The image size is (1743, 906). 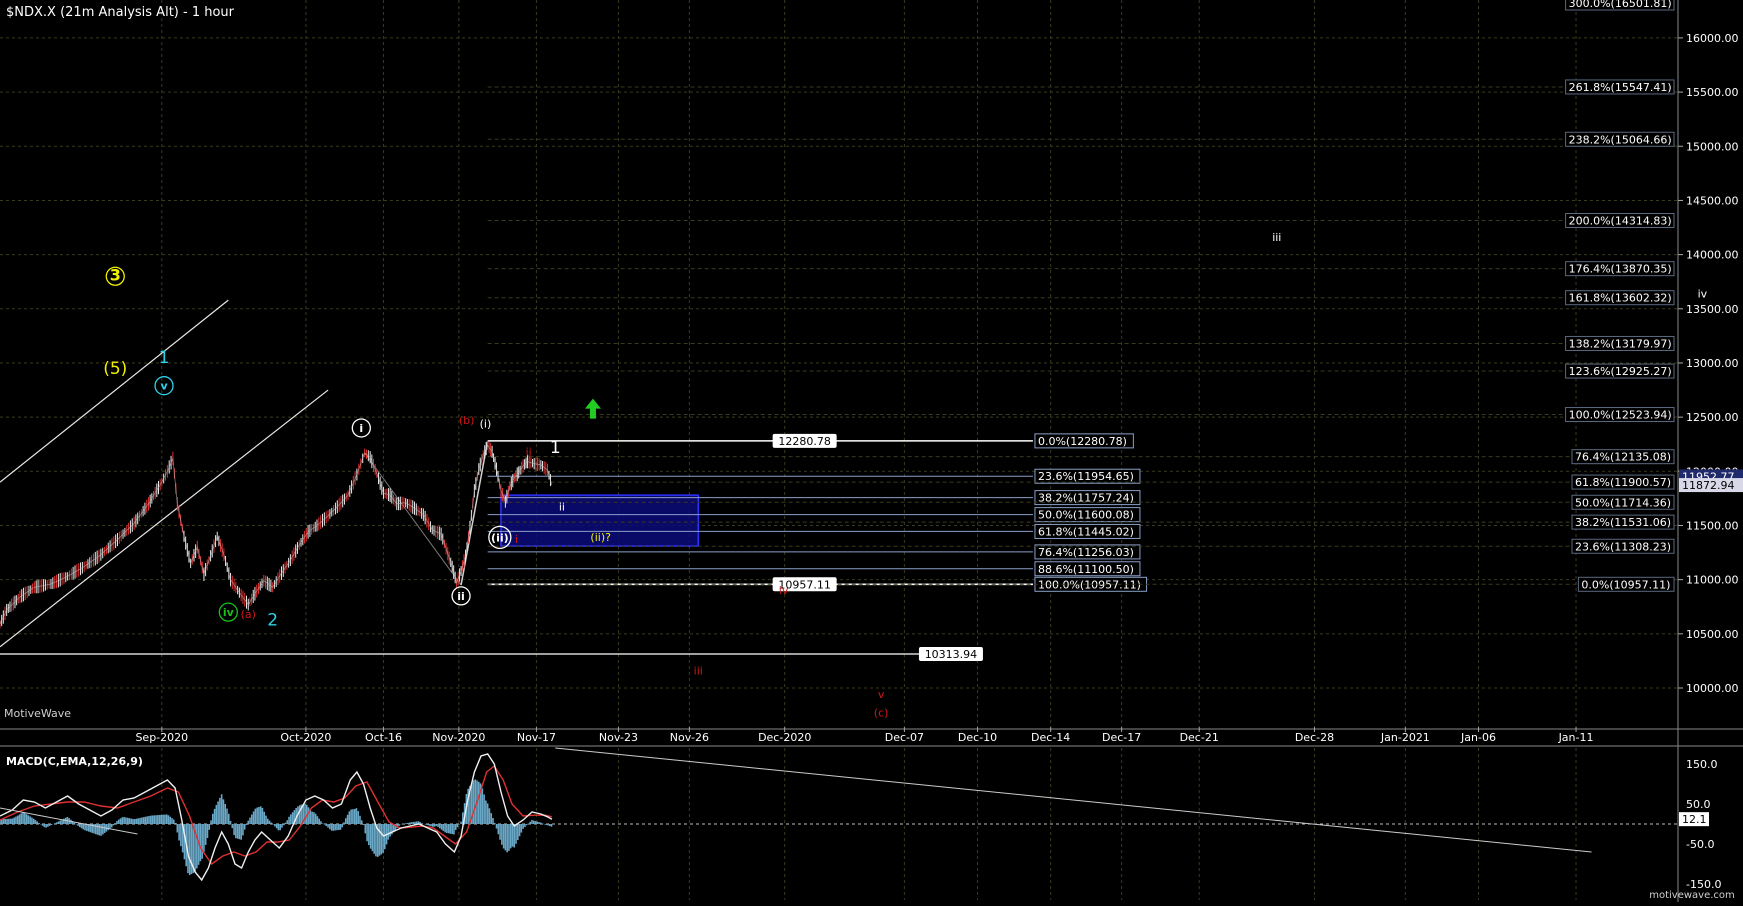 What do you see at coordinates (1712, 688) in the screenshot?
I see `price-tick-label: 10000.00` at bounding box center [1712, 688].